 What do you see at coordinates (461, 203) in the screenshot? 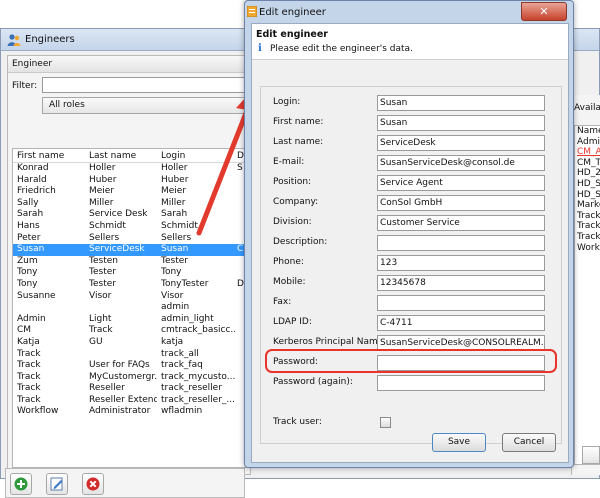
I see `field-input: ConSol GmbH` at bounding box center [461, 203].